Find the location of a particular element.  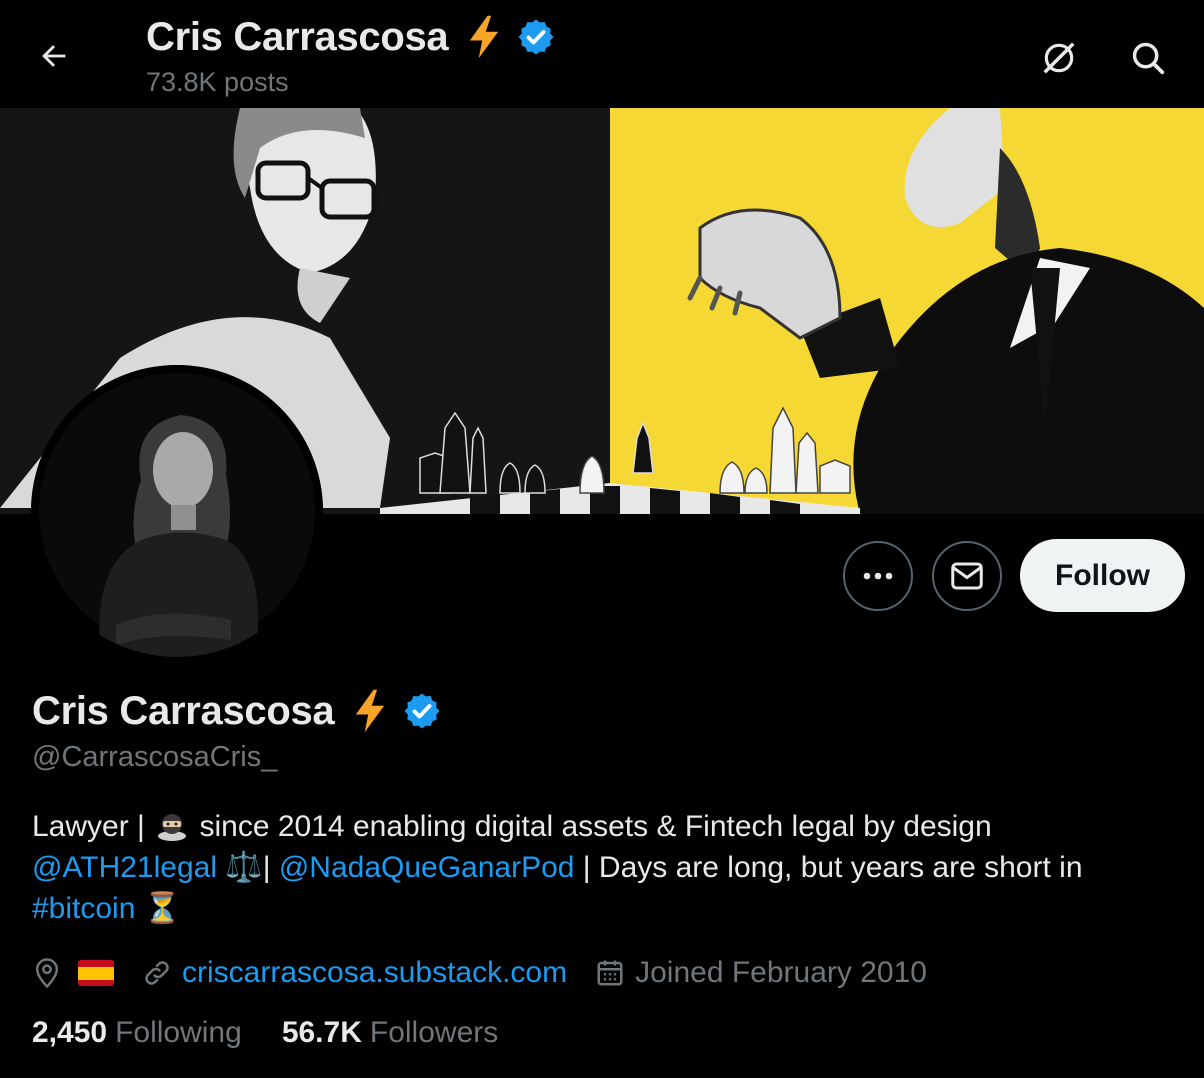

search-button is located at coordinates (1148, 58).